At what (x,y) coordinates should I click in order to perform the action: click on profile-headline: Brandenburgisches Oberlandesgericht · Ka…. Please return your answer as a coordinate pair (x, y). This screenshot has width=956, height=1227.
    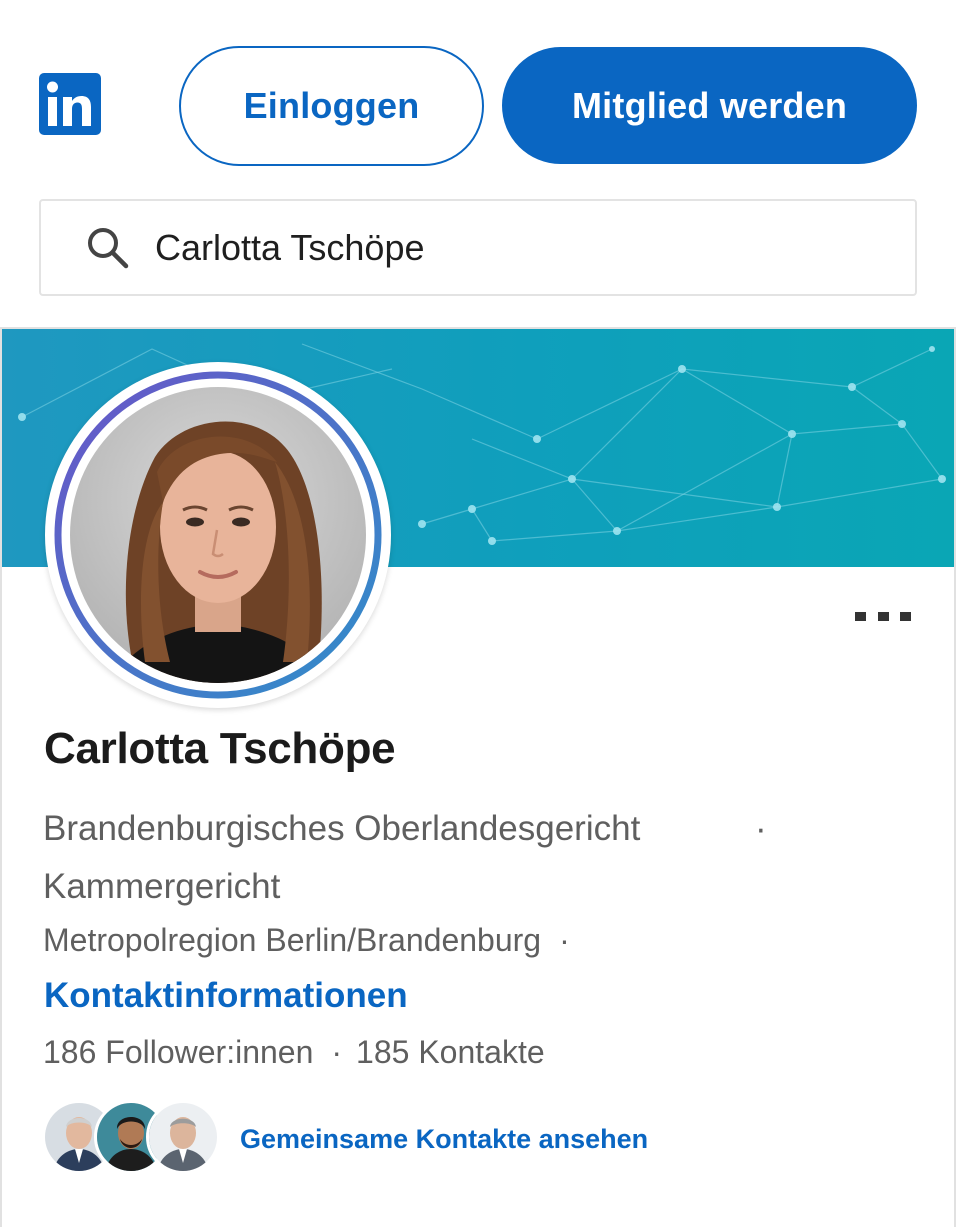
    Looking at the image, I should click on (463, 858).